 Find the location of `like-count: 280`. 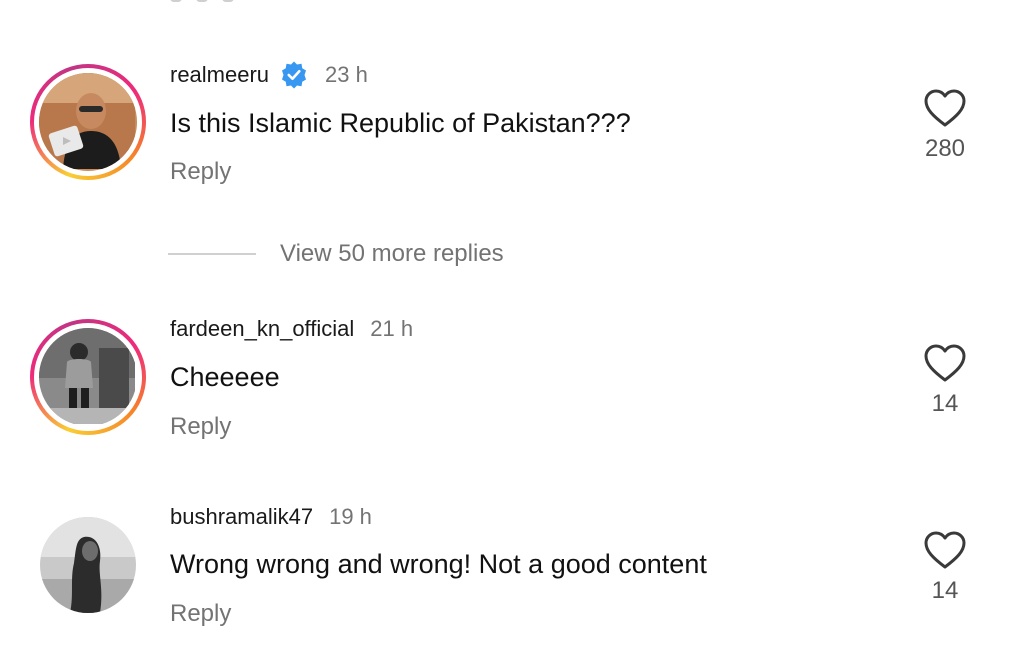

like-count: 280 is located at coordinates (945, 148).